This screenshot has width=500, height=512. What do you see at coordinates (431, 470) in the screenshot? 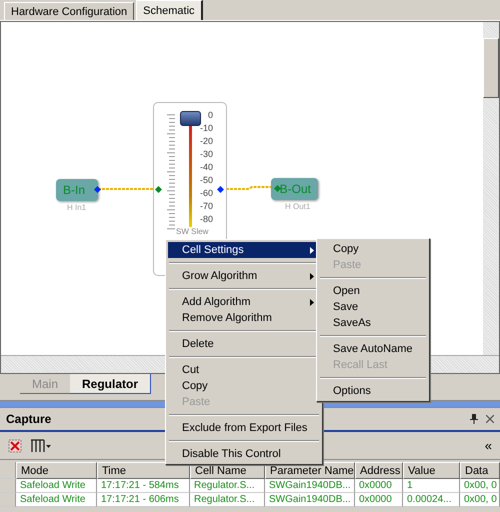
I see `column-header: Value` at bounding box center [431, 470].